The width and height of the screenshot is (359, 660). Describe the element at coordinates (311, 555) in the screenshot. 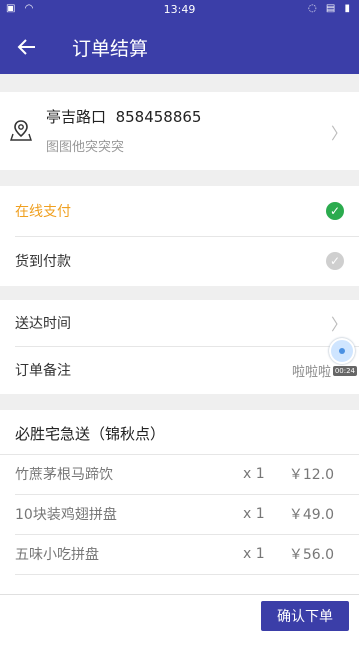

I see `item-price: ￥56.0` at that location.